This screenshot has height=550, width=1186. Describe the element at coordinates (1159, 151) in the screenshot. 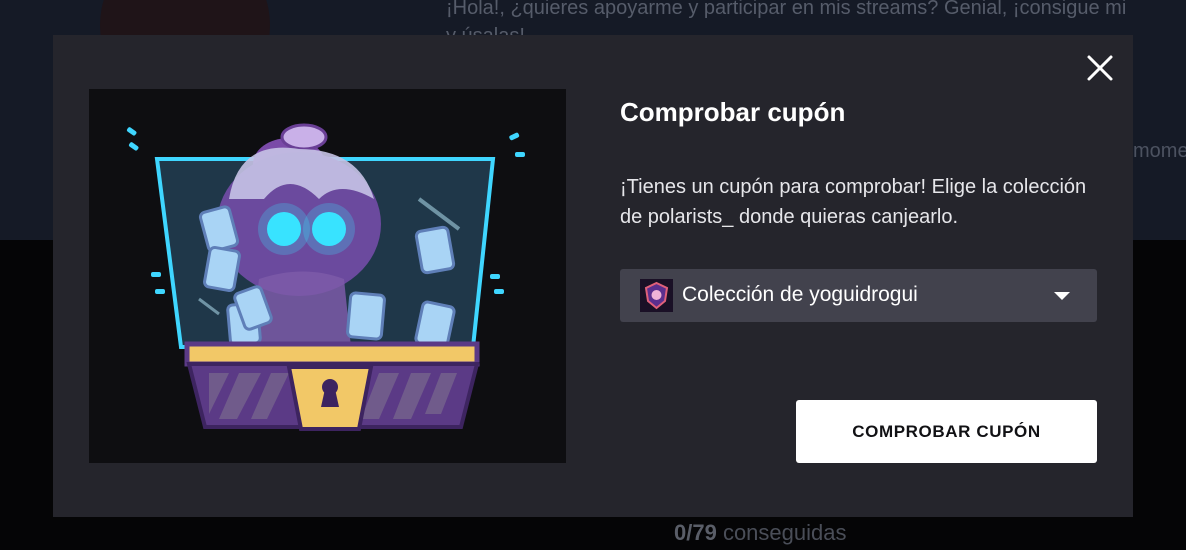

I see `background-side-text: momen` at that location.